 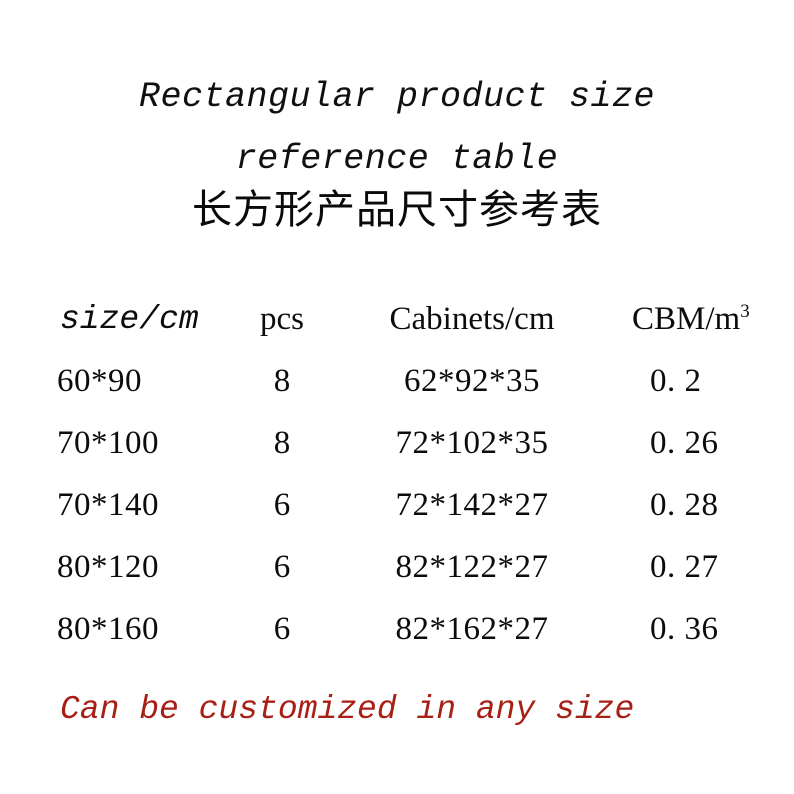 What do you see at coordinates (676, 380) in the screenshot?
I see `cell-cbm: 0. 2` at bounding box center [676, 380].